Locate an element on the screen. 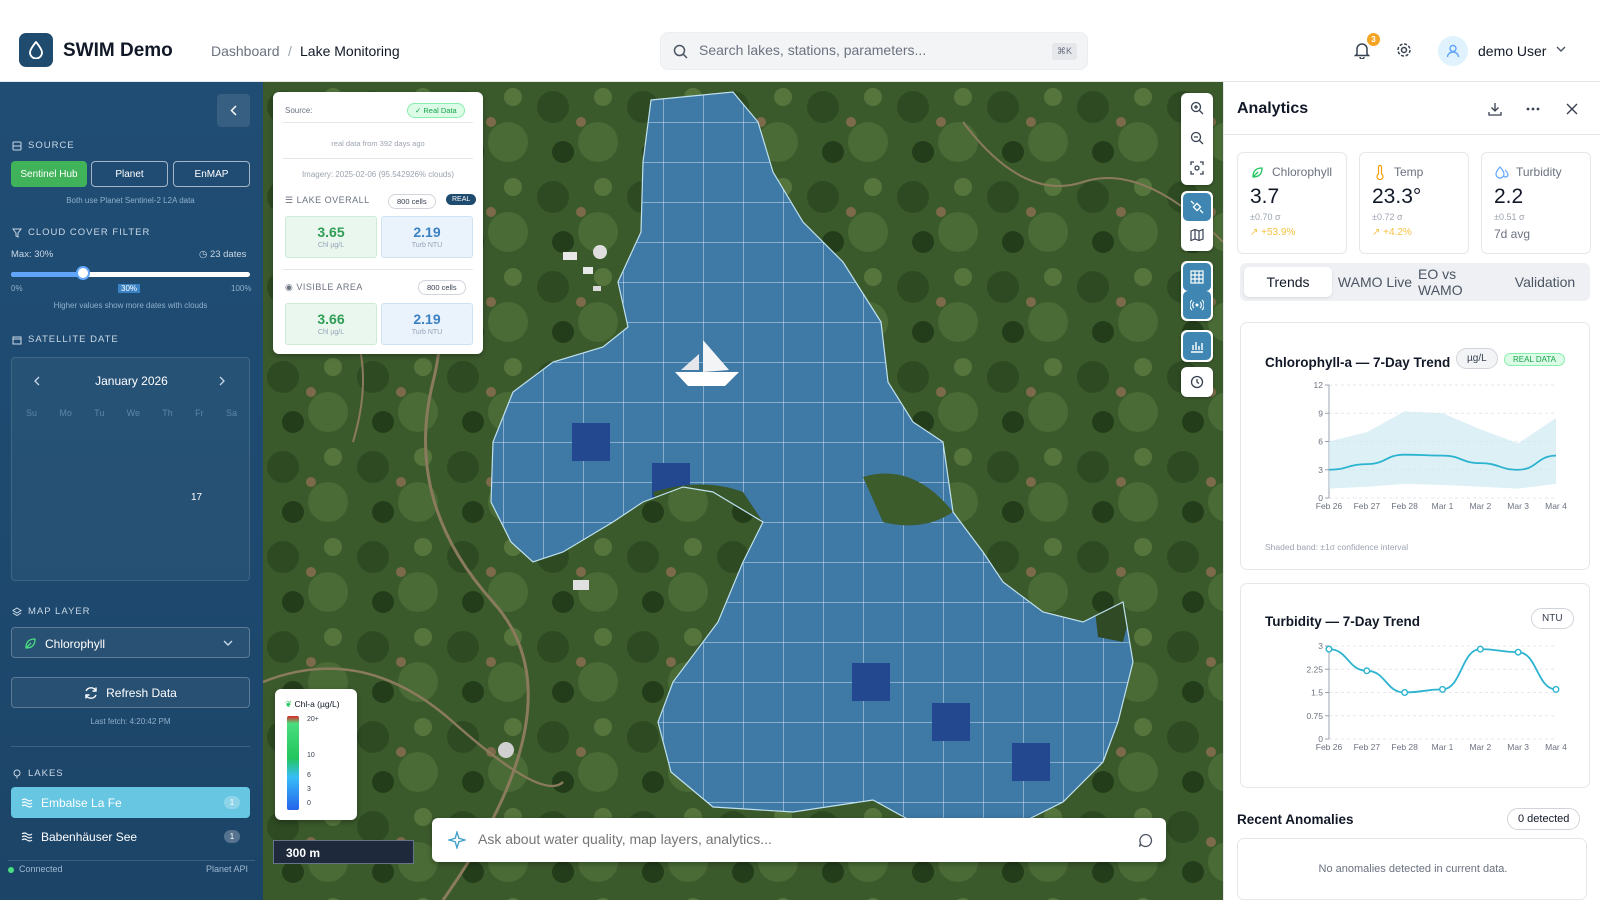  zoom-in-button is located at coordinates (1197, 108).